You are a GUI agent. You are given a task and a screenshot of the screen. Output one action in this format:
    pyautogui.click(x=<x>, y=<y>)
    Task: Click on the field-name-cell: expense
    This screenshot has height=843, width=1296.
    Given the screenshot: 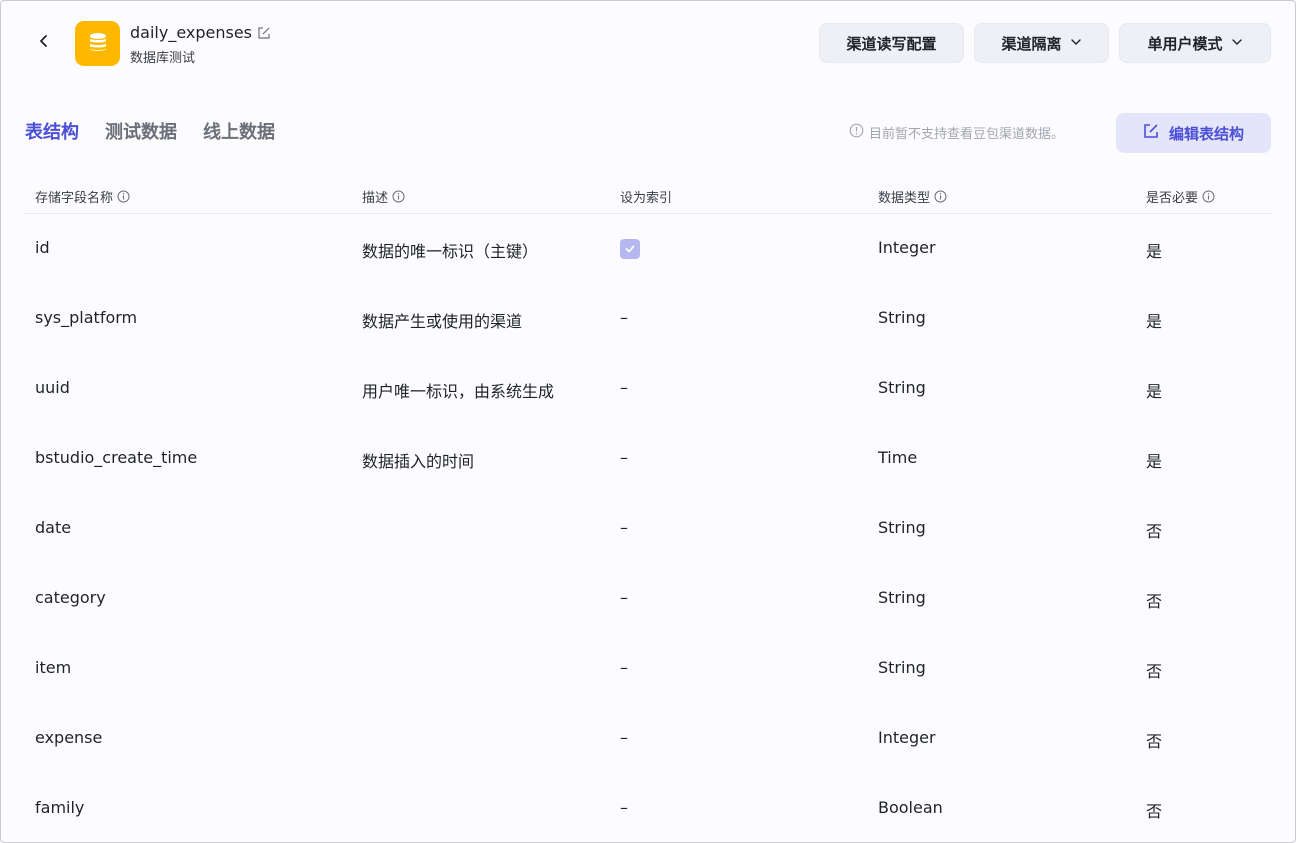 What is the action you would take?
    pyautogui.click(x=69, y=737)
    